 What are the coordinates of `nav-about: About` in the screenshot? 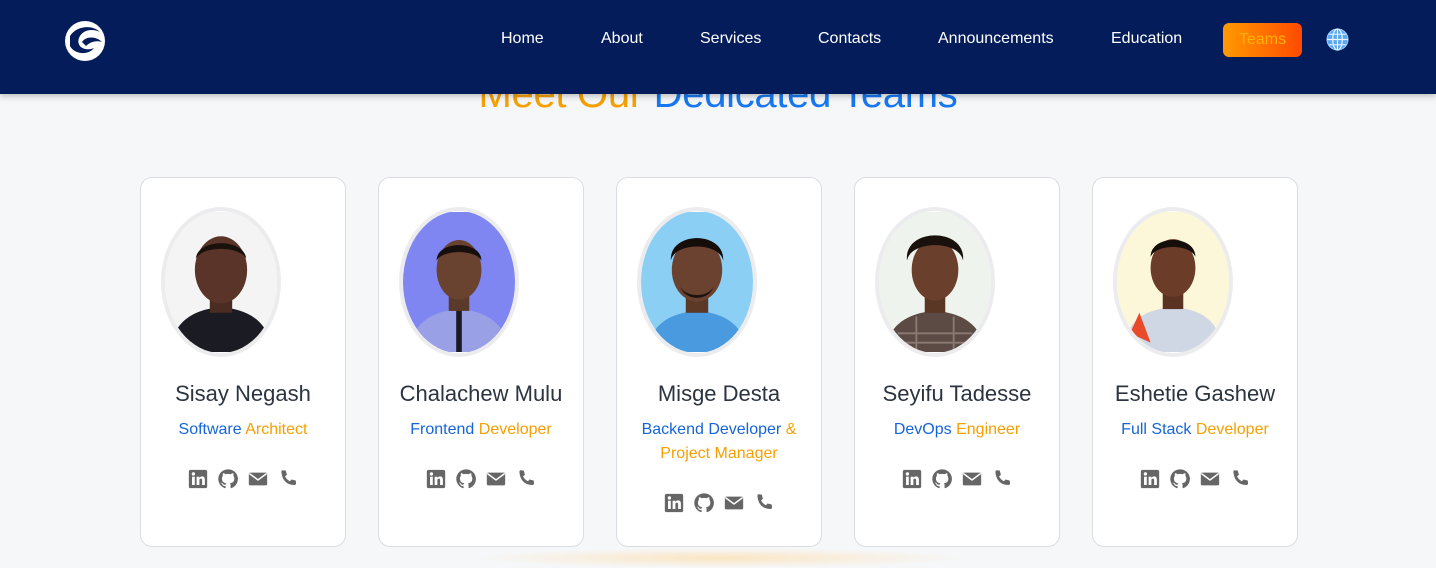 It's located at (622, 39).